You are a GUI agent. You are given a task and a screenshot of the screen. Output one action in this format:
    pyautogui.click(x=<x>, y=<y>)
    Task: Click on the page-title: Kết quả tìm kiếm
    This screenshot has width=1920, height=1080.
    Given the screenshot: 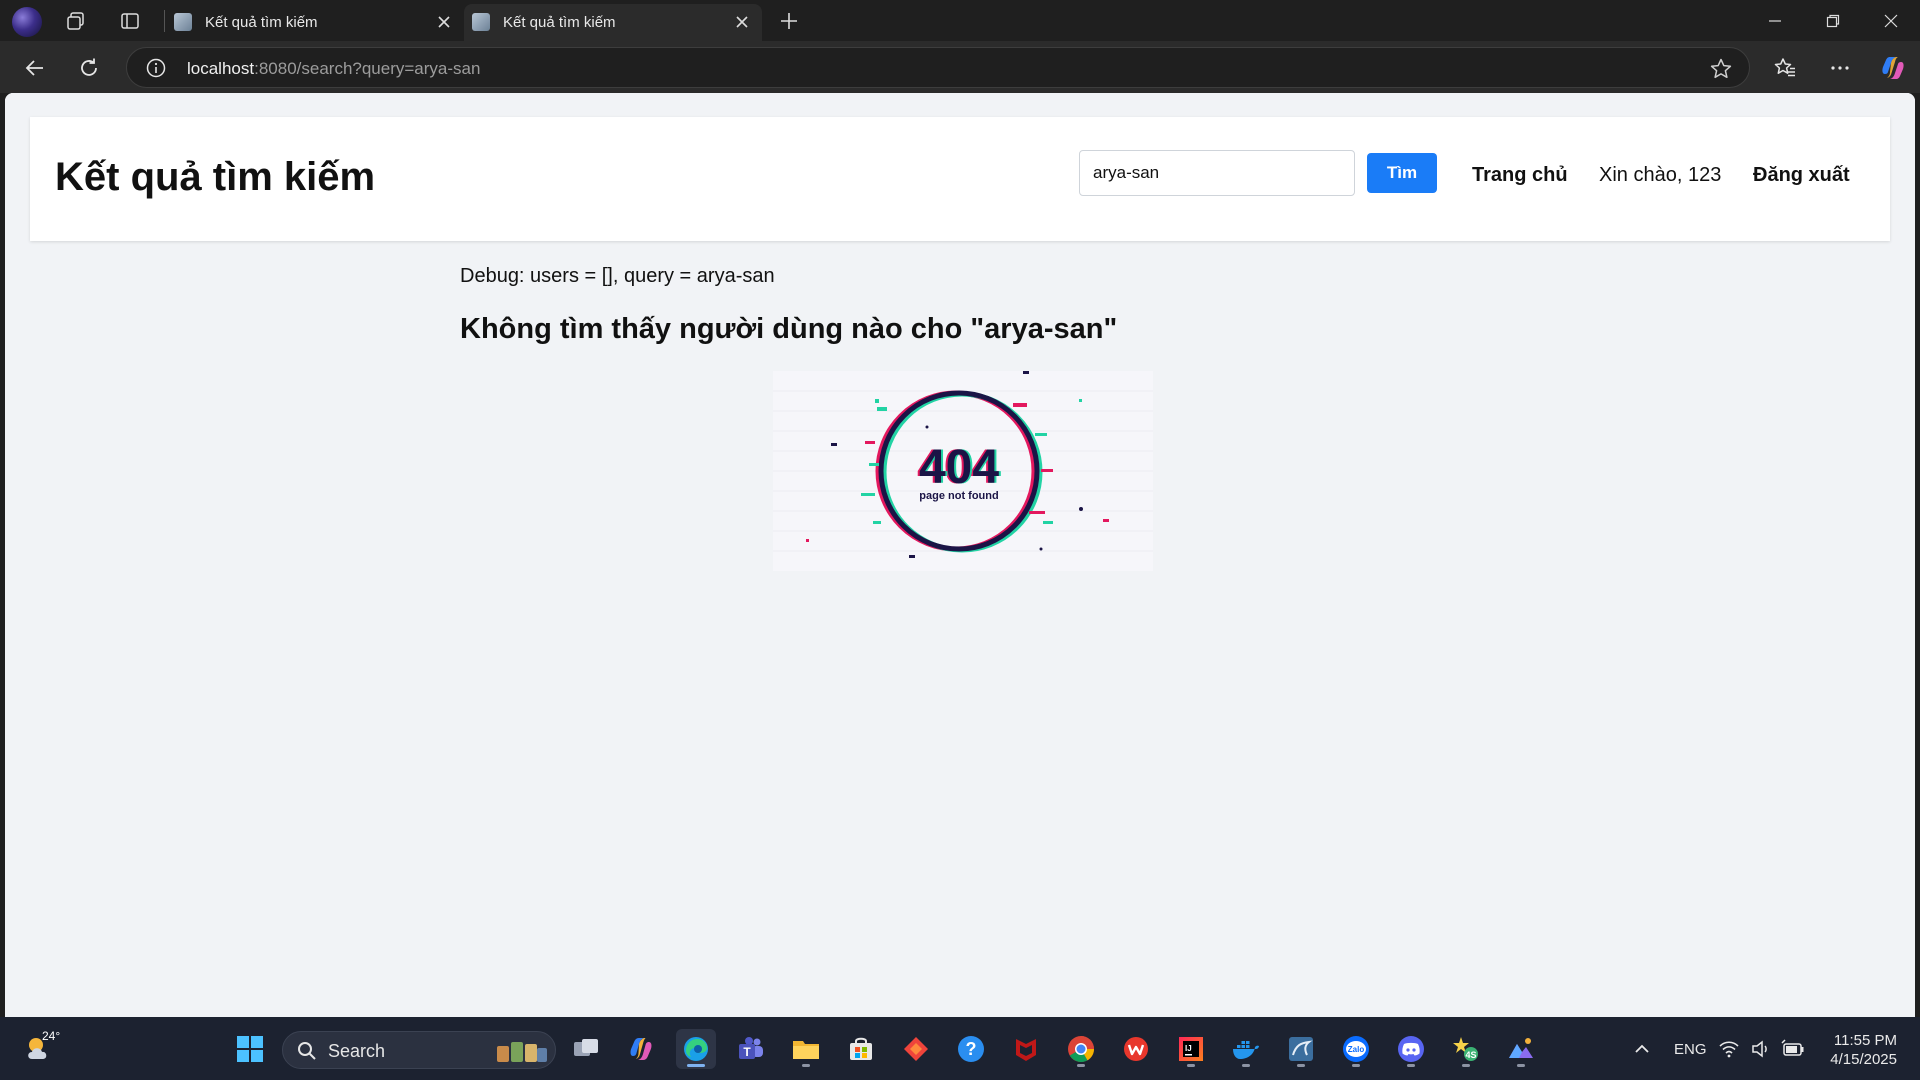 What is the action you would take?
    pyautogui.click(x=215, y=177)
    